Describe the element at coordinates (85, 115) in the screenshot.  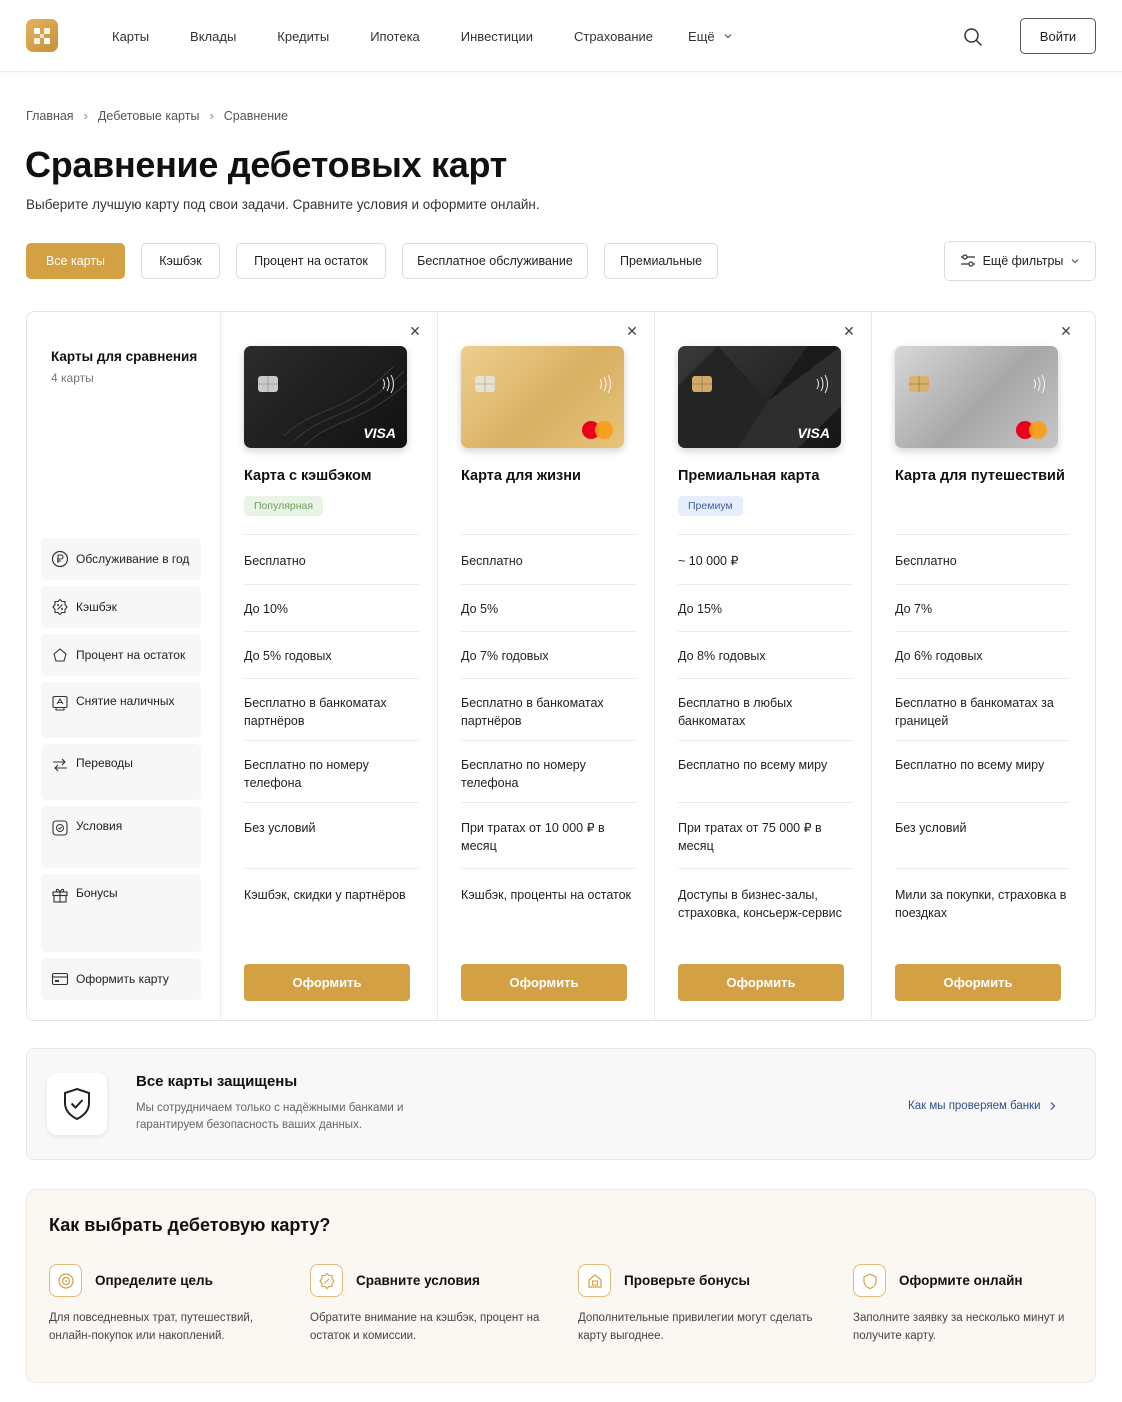
I see `chevron-right-icon: ›` at that location.